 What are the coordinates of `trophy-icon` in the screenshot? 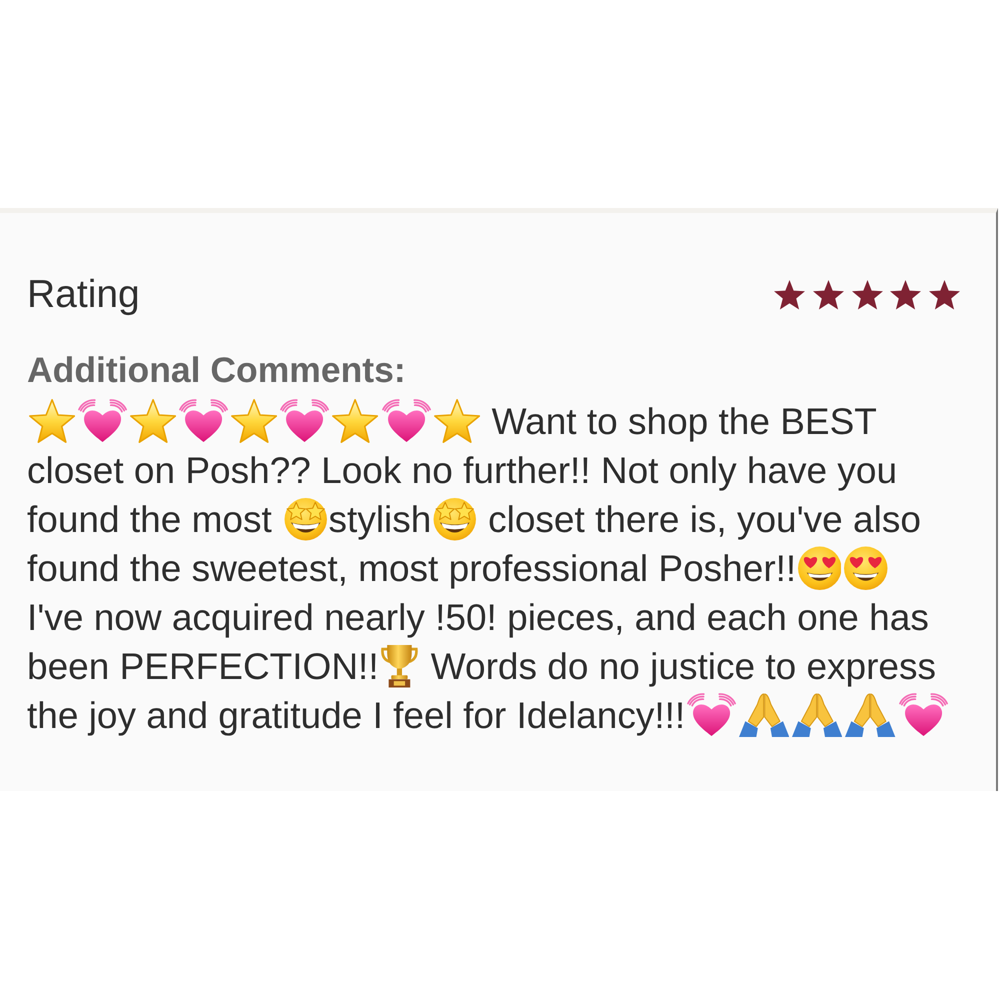 It's located at (399, 666).